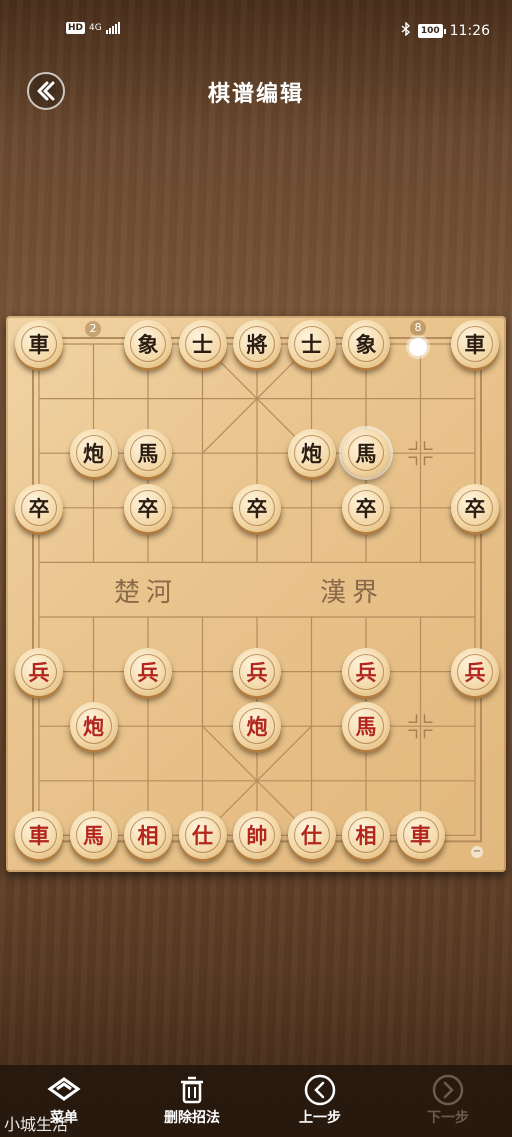 This screenshot has width=512, height=1137. Describe the element at coordinates (257, 835) in the screenshot. I see `piece-character: 帥` at that location.